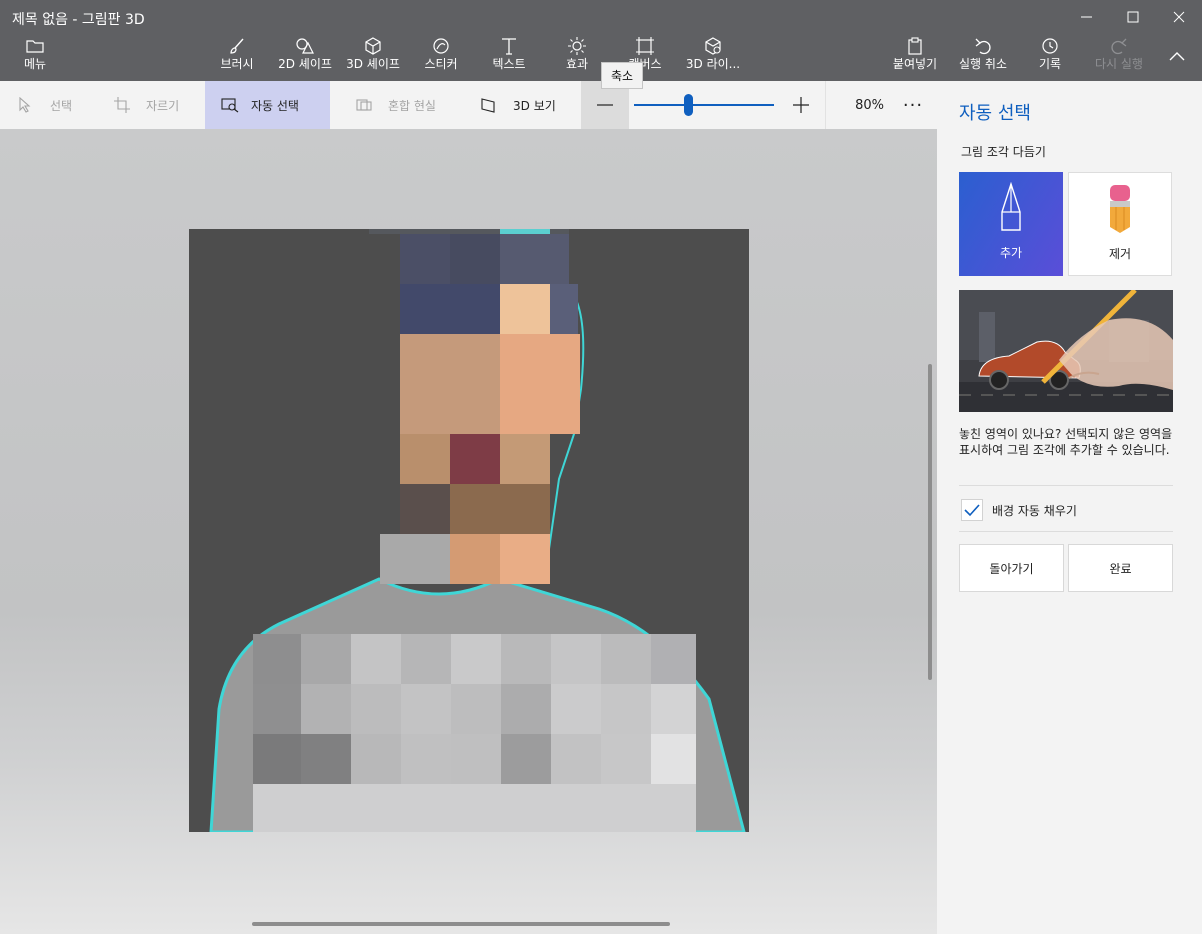  What do you see at coordinates (230, 105) in the screenshot?
I see `magic-select-icon` at bounding box center [230, 105].